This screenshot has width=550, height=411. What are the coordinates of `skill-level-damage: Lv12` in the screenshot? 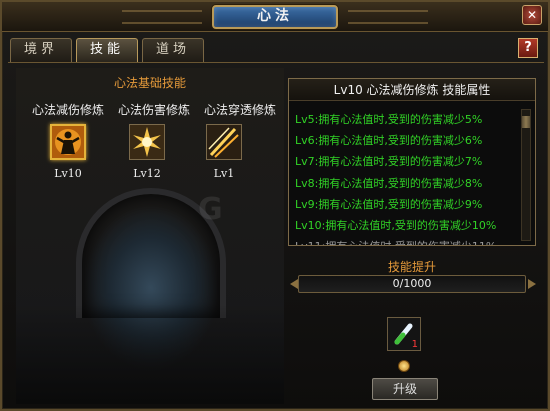 It's located at (147, 173).